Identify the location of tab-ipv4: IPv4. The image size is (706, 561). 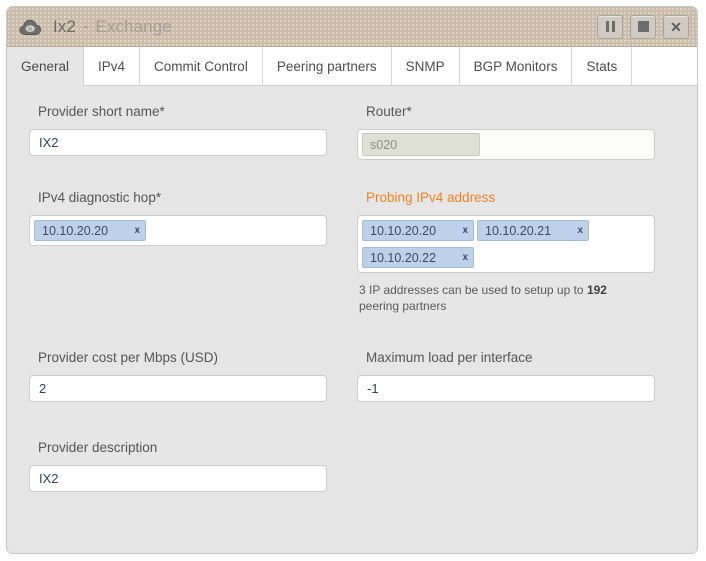
(112, 66).